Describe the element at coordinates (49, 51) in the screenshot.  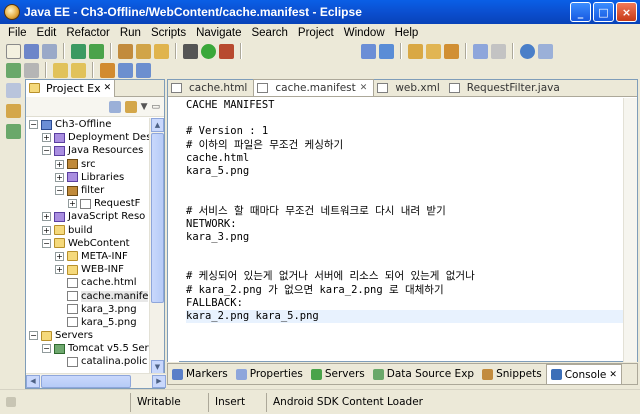
I see `print-icon` at that location.